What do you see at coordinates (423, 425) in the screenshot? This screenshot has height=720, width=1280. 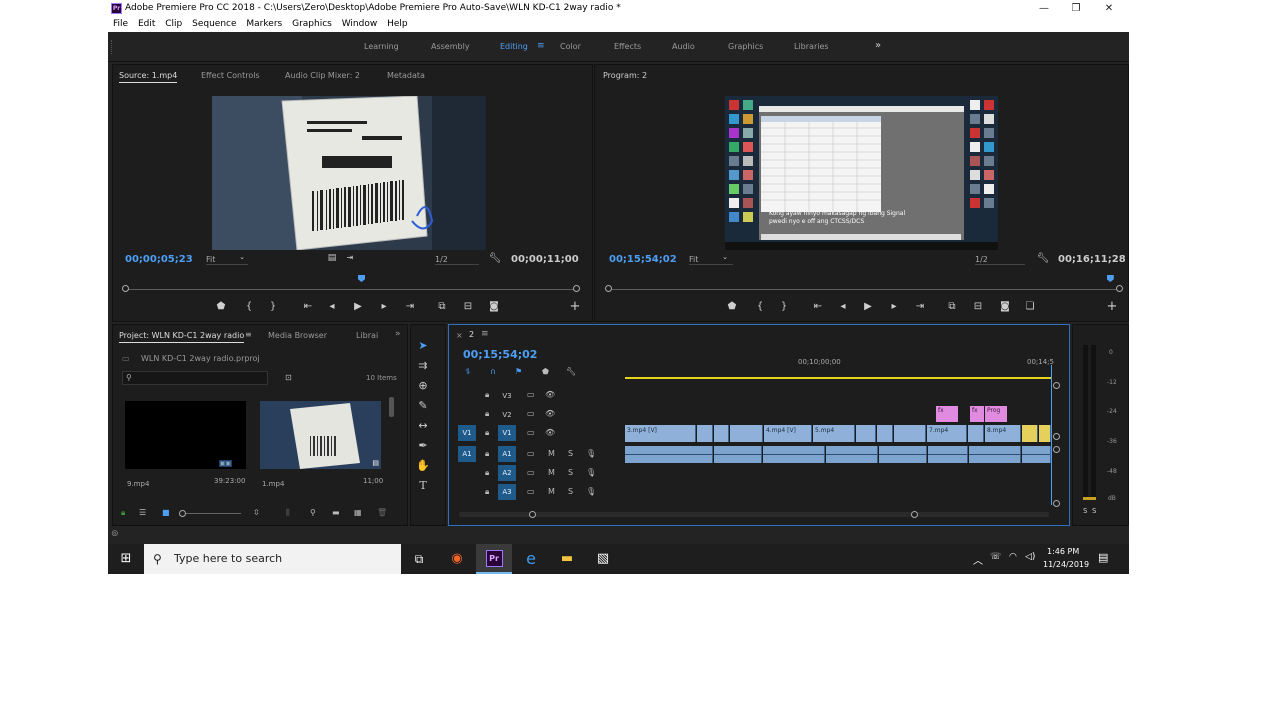 I see `slip-tool-icon: ↔` at bounding box center [423, 425].